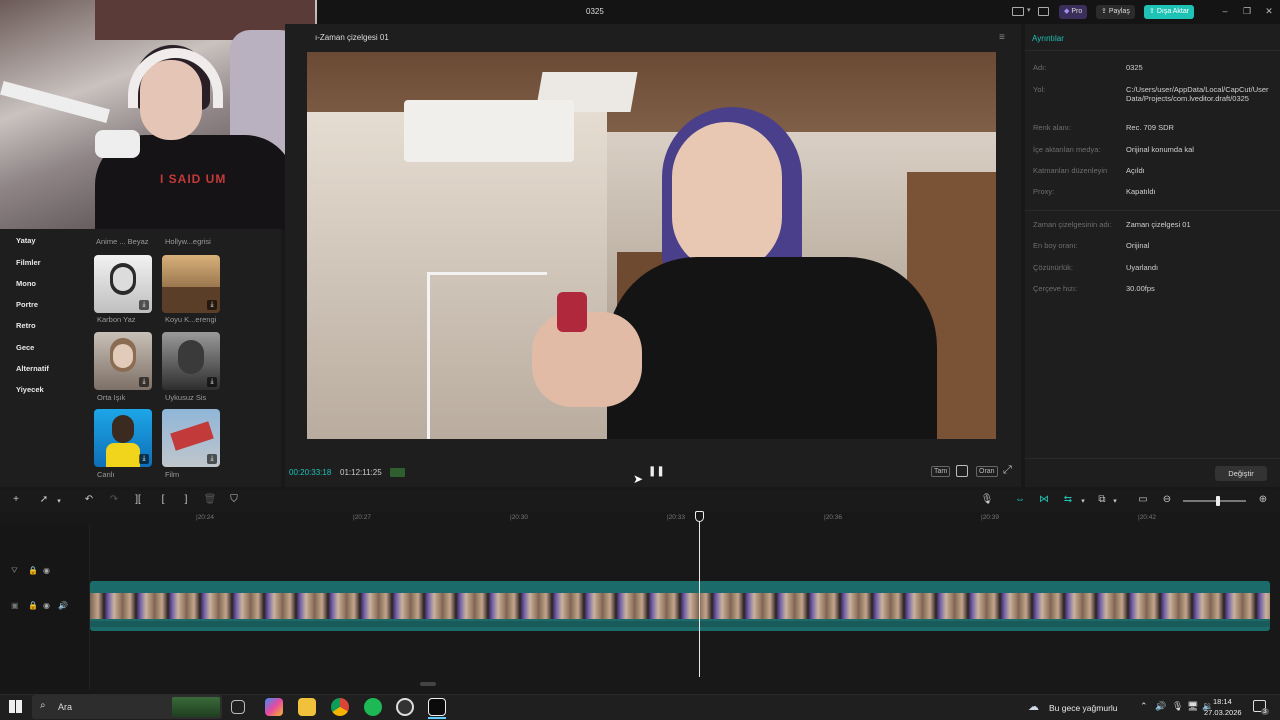  Describe the element at coordinates (191, 284) in the screenshot. I see `filter-thumb-koyu: ⤓` at that location.